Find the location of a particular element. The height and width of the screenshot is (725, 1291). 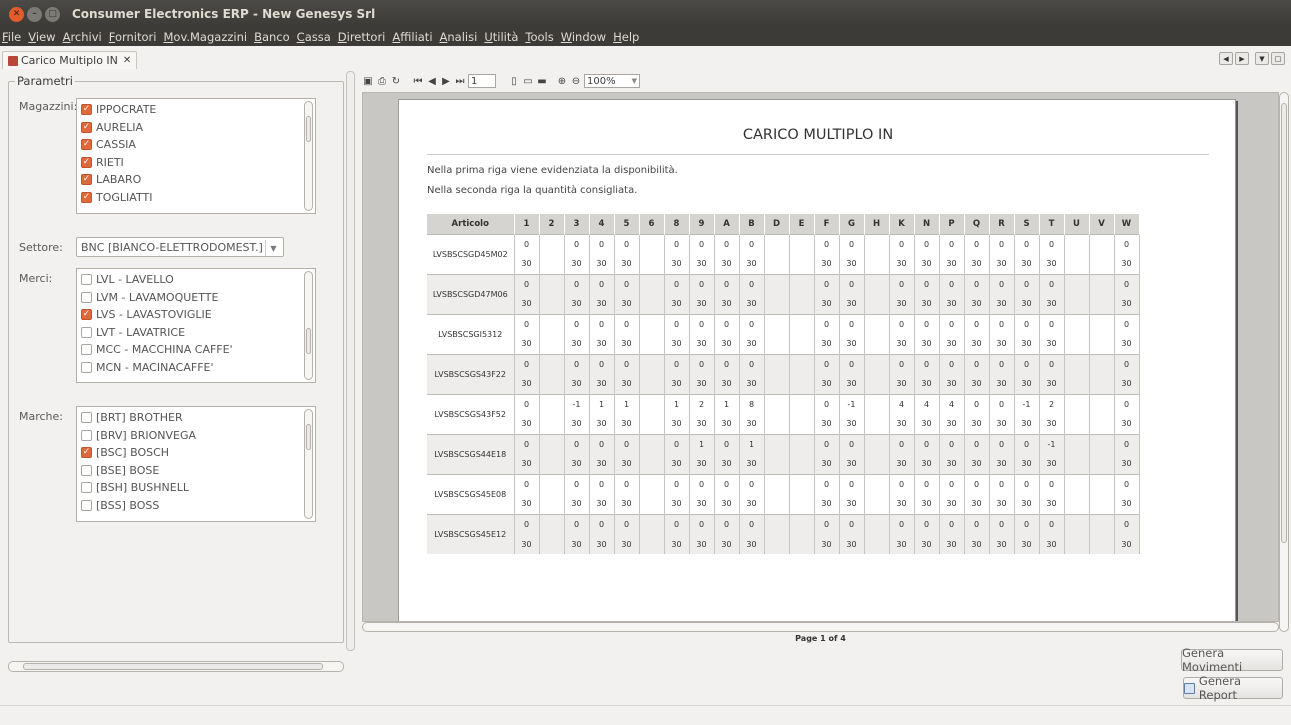

marca-item: [BSE] BOSE is located at coordinates (196, 471).